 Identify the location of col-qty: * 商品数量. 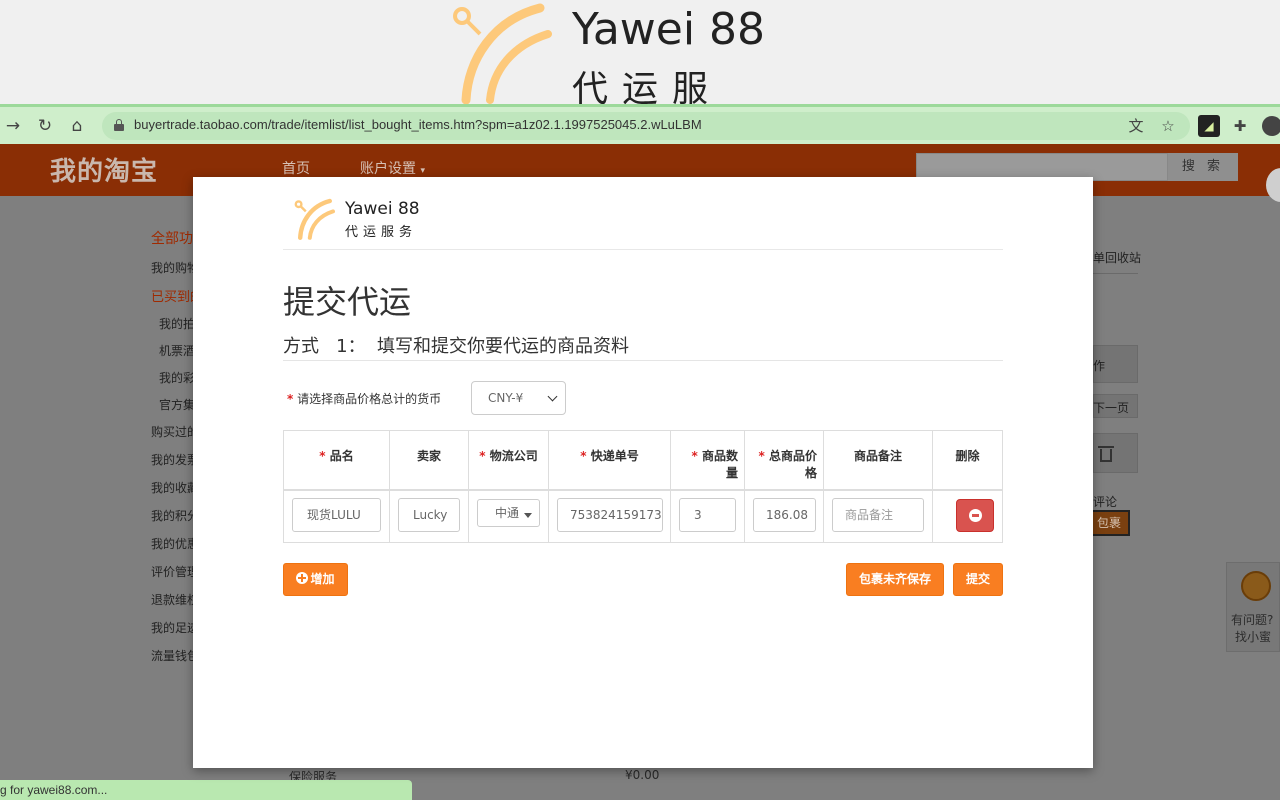
(708, 460).